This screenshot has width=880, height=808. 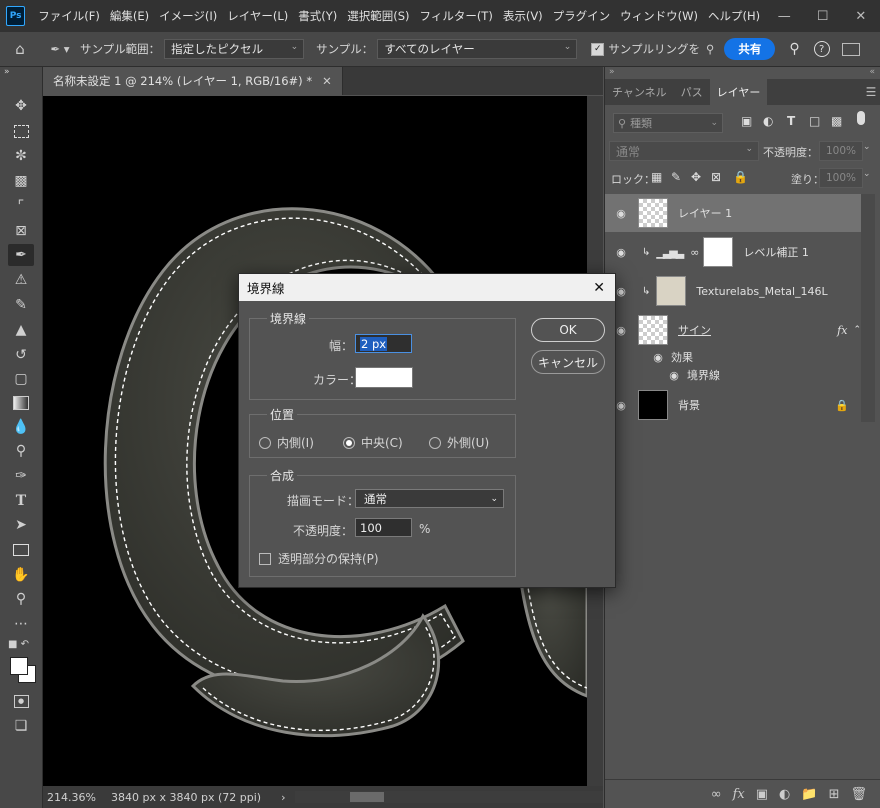 What do you see at coordinates (384, 377) in the screenshot?
I see `color-swatch` at bounding box center [384, 377].